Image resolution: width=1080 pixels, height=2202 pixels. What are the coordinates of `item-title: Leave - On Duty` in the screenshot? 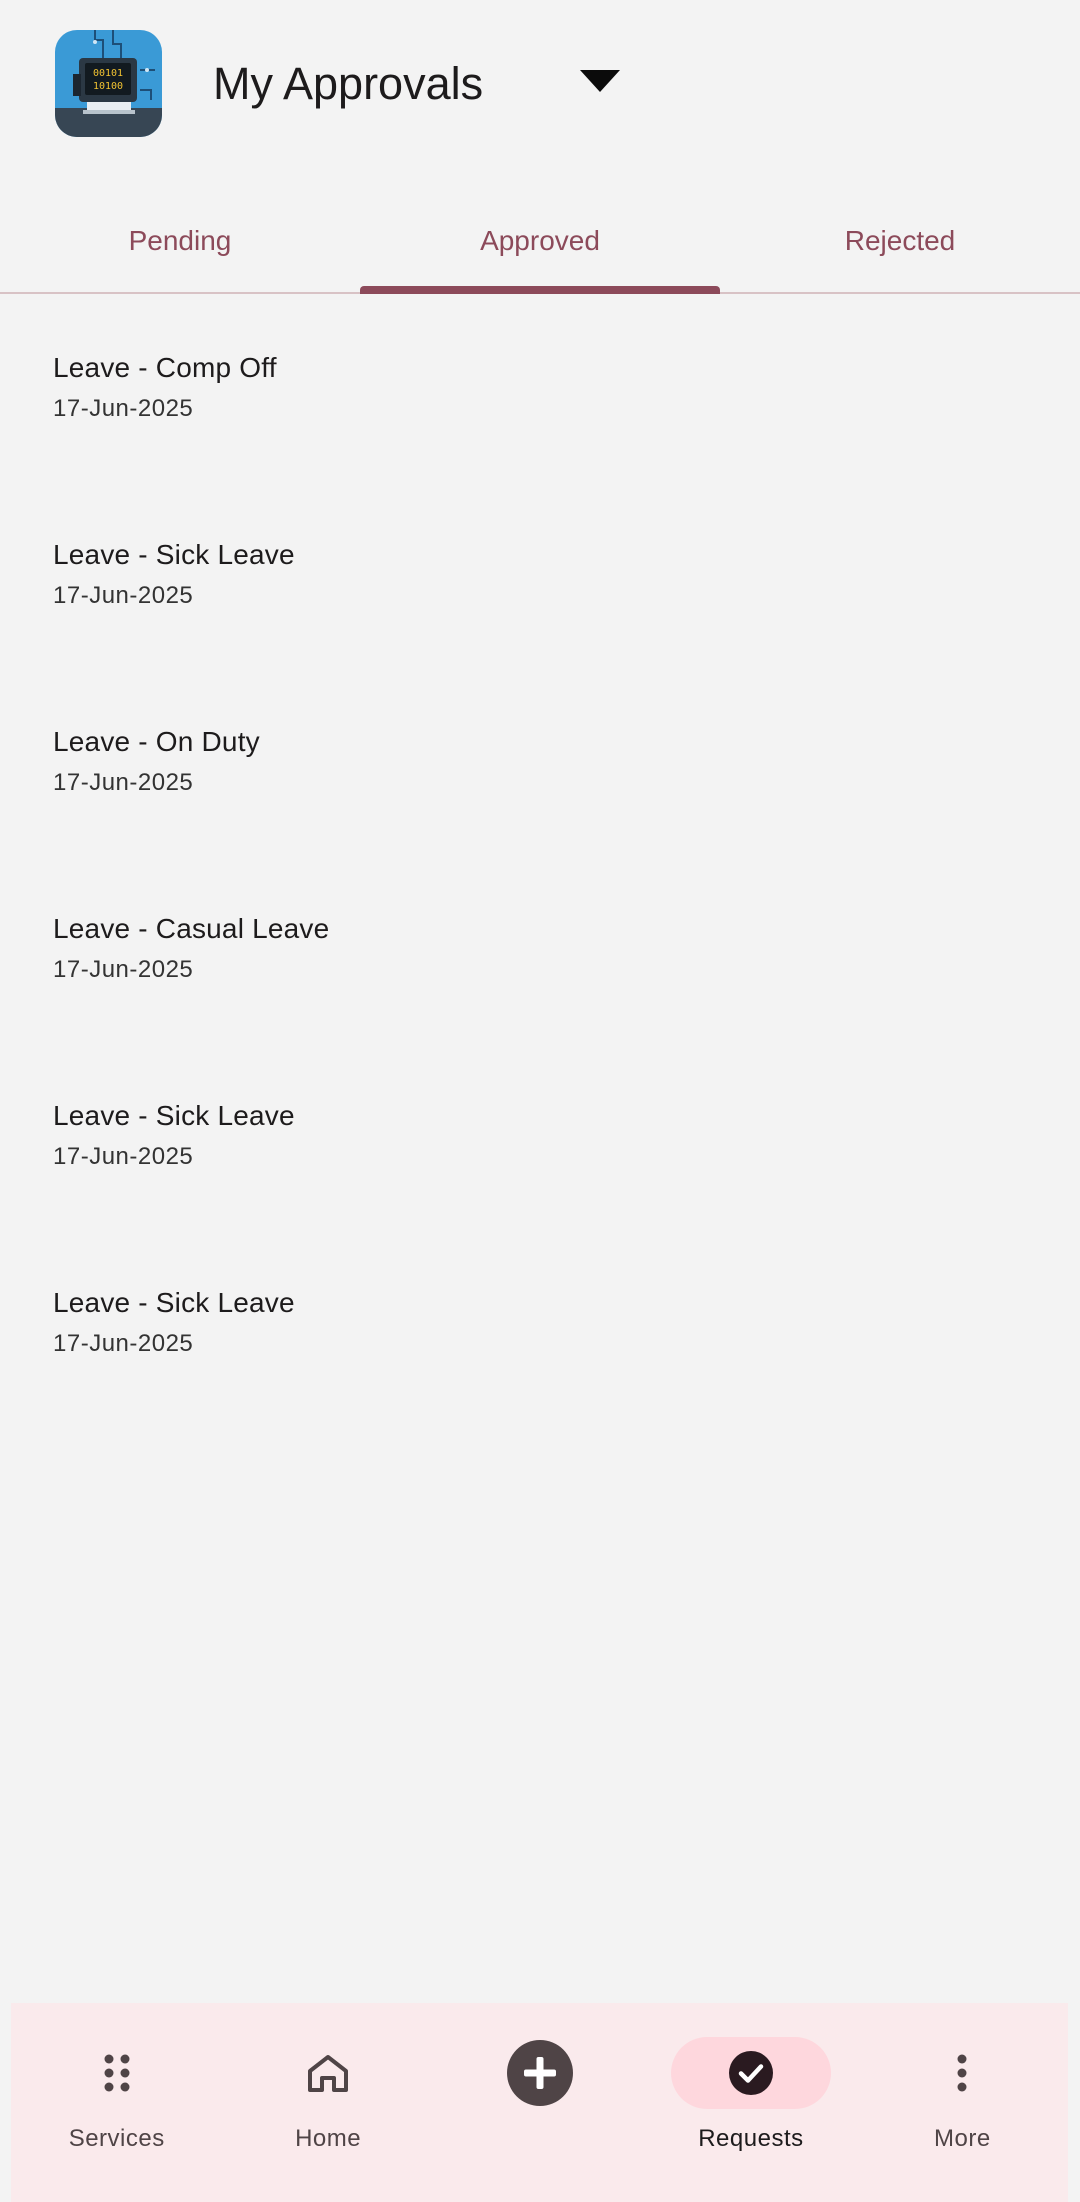 It's located at (156, 741).